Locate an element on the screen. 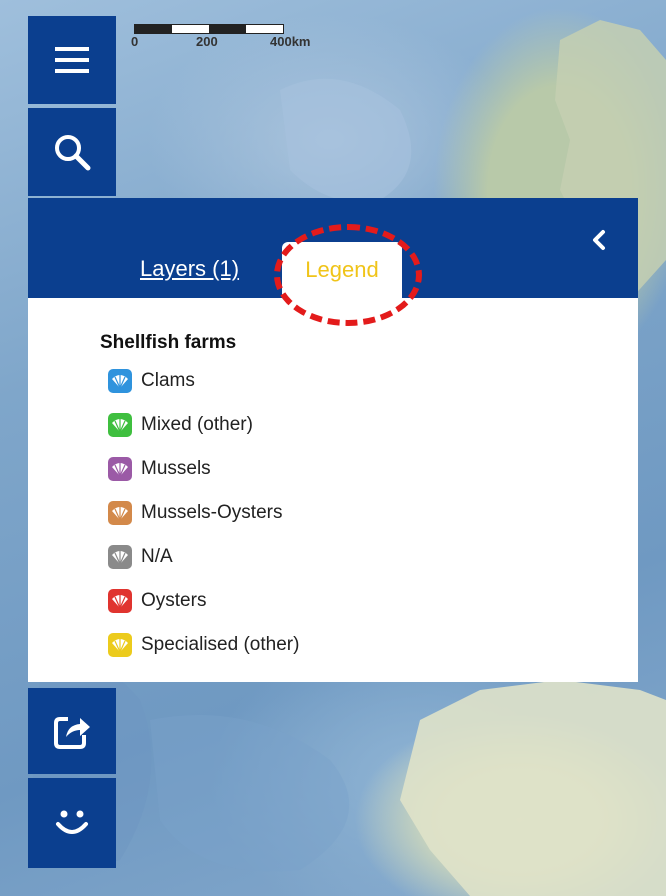  search-button is located at coordinates (72, 152).